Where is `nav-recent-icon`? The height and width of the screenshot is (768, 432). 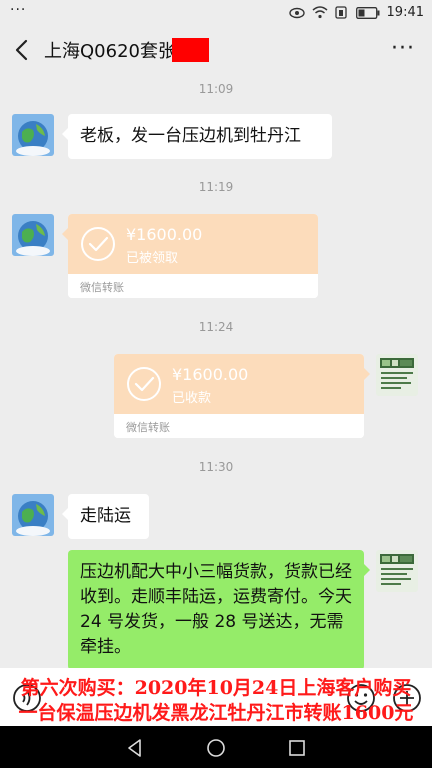
nav-recent-icon is located at coordinates (297, 748).